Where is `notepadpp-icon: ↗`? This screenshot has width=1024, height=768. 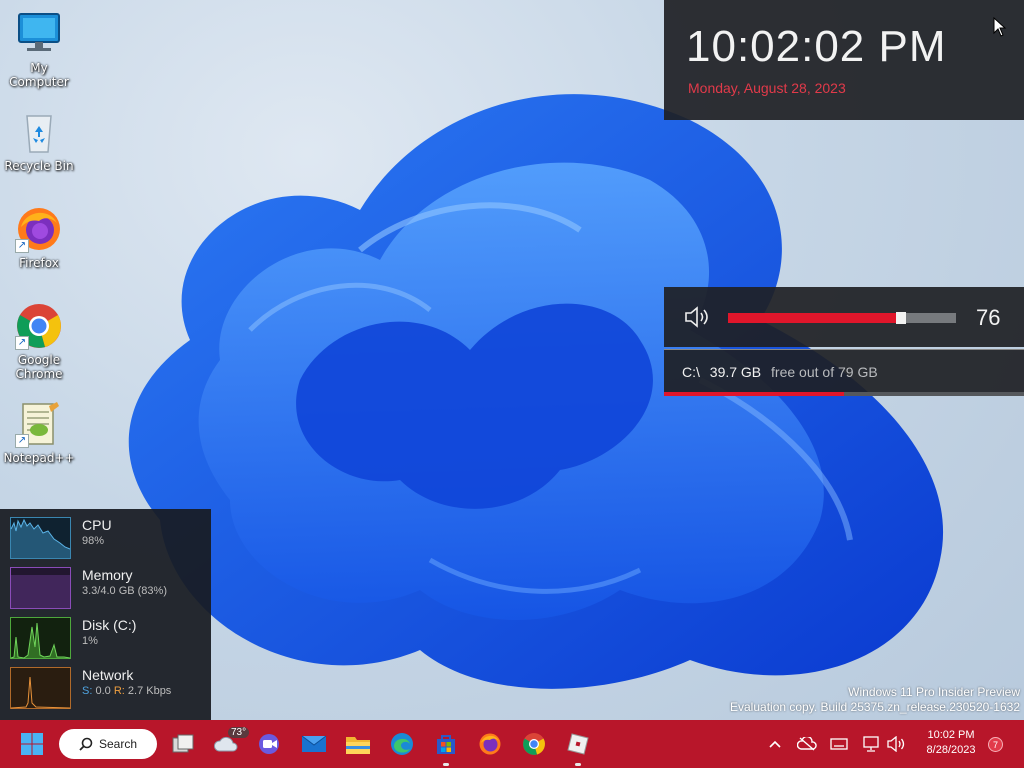
notepadpp-icon: ↗ is located at coordinates (39, 424).